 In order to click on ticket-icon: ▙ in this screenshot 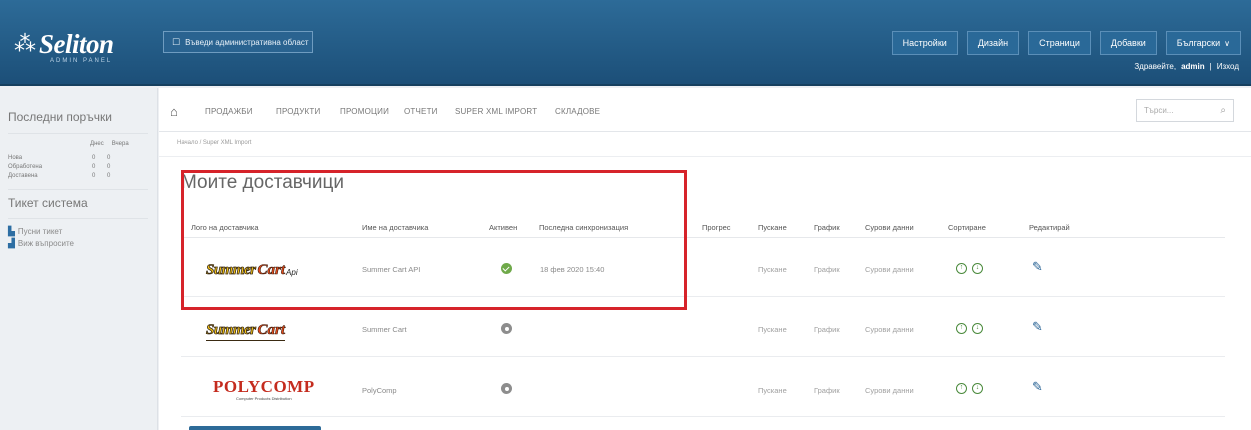, I will do `click(11, 231)`.